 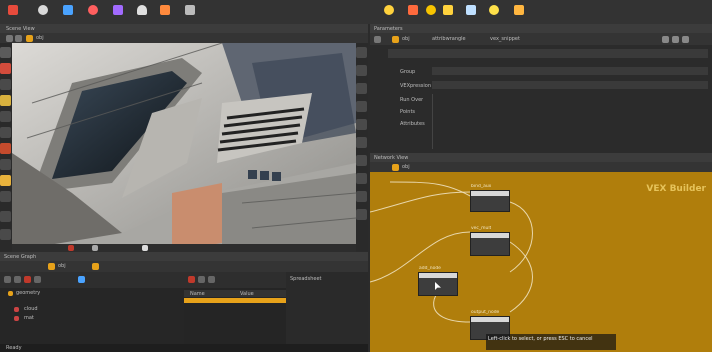 I want to click on tool-grid-icon, so click(x=68, y=10).